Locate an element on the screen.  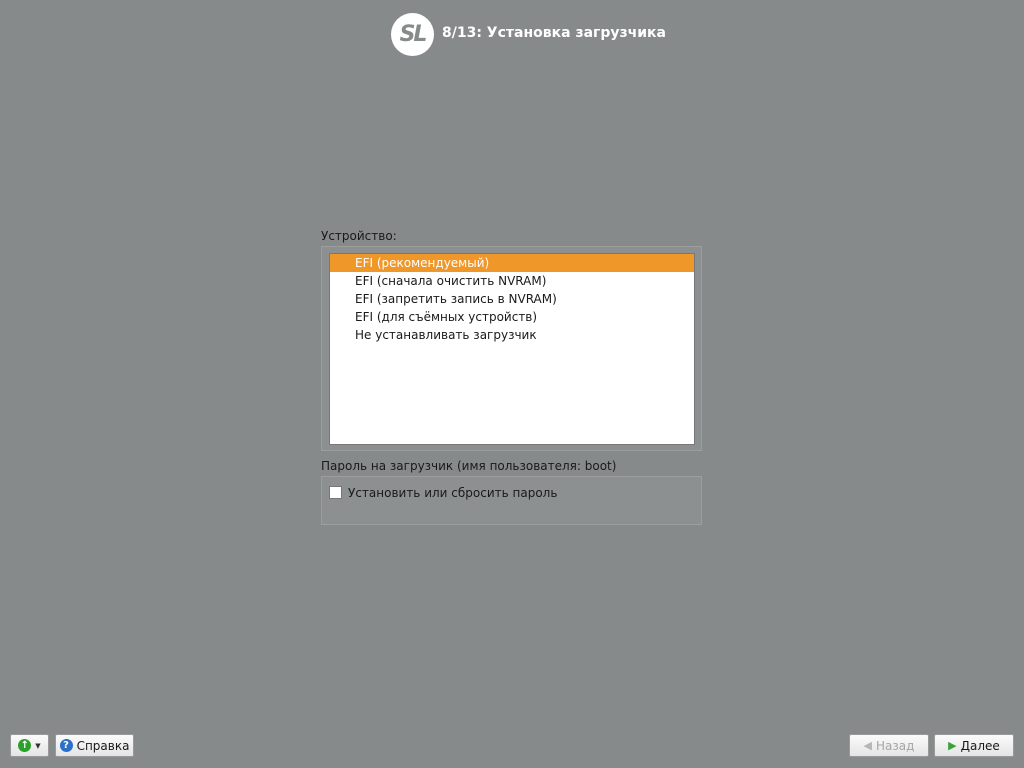
help-icon: ? is located at coordinates (66, 745).